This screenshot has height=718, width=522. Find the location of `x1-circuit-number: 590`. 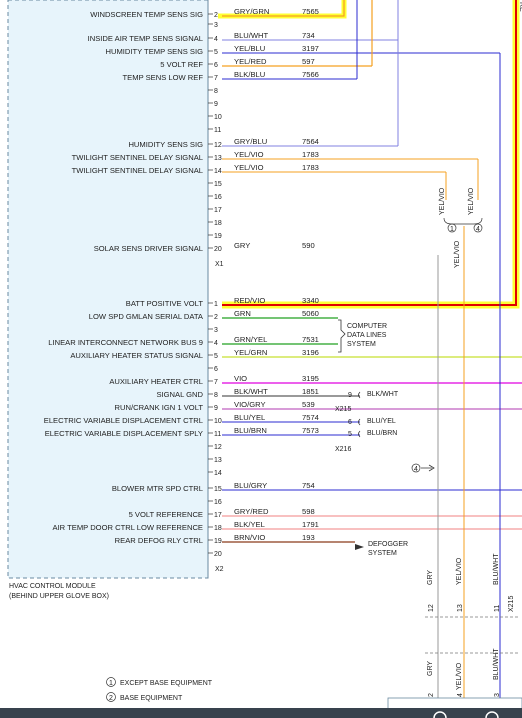

x1-circuit-number: 590 is located at coordinates (308, 245).